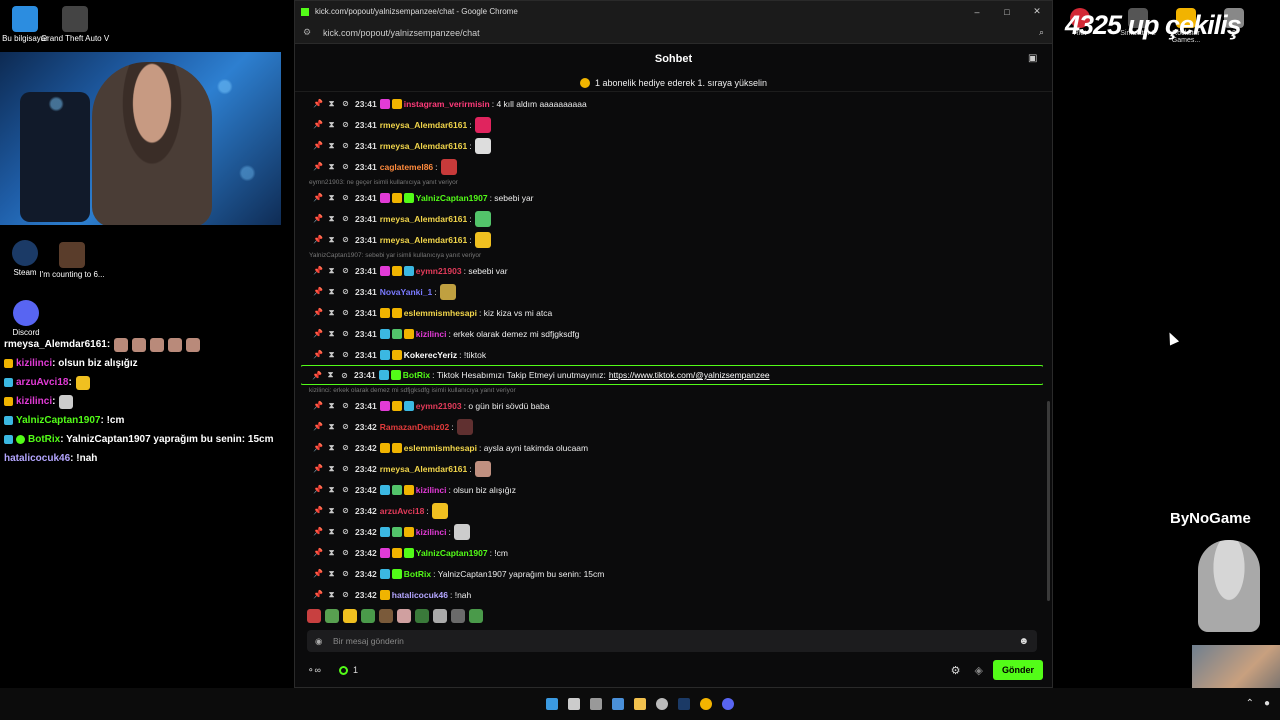 This screenshot has height=720, width=1280. Describe the element at coordinates (430, 355) in the screenshot. I see `message-username: KokerecYeriz` at that location.